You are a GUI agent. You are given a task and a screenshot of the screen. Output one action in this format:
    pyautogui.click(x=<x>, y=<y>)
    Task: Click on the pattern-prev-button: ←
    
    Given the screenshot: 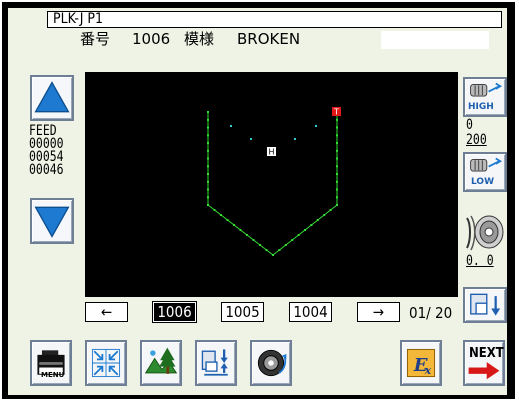 What is the action you would take?
    pyautogui.click(x=106, y=312)
    